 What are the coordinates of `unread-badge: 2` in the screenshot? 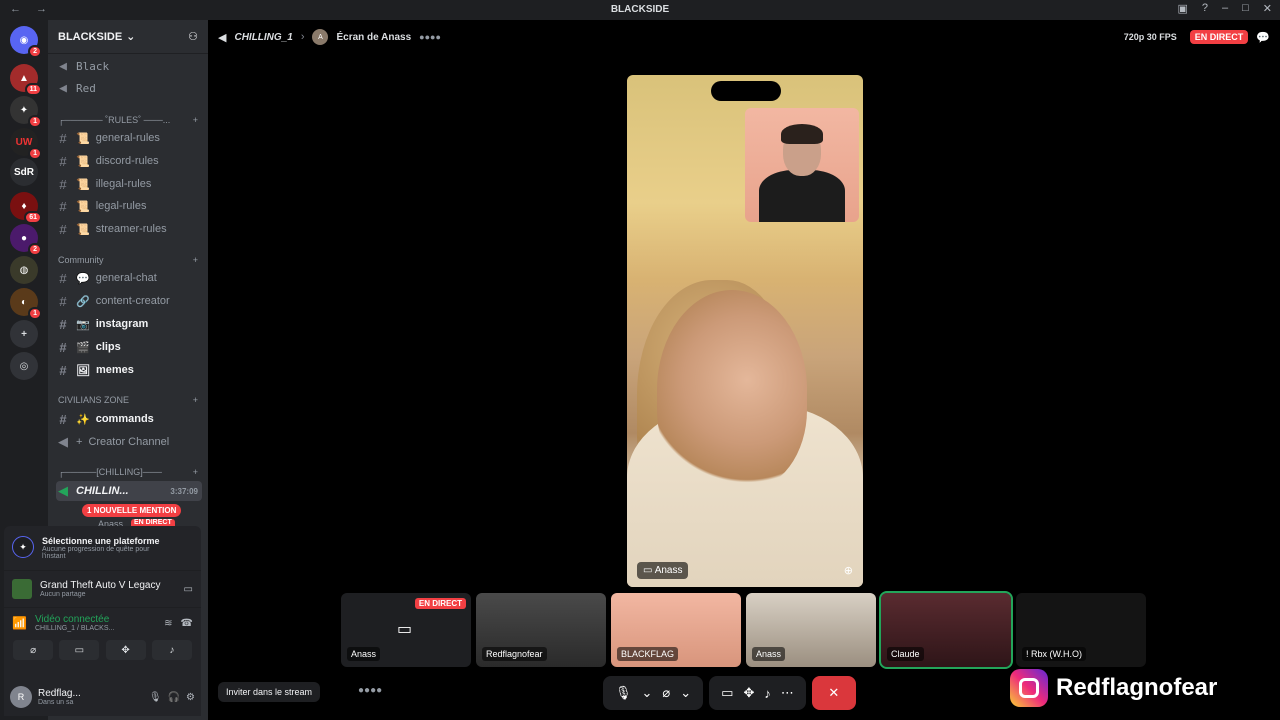 It's located at (35, 51).